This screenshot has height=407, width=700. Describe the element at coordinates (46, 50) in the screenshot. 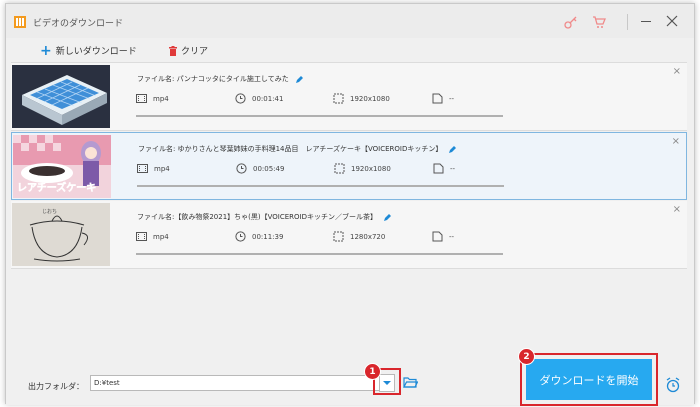

I see `plus-icon: +` at that location.